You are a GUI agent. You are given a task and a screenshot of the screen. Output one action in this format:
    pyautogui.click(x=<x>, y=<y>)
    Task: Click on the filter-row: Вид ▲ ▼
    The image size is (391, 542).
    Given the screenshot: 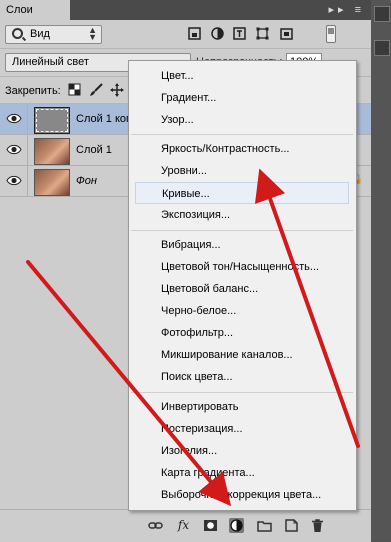 What is the action you would take?
    pyautogui.click(x=185, y=34)
    